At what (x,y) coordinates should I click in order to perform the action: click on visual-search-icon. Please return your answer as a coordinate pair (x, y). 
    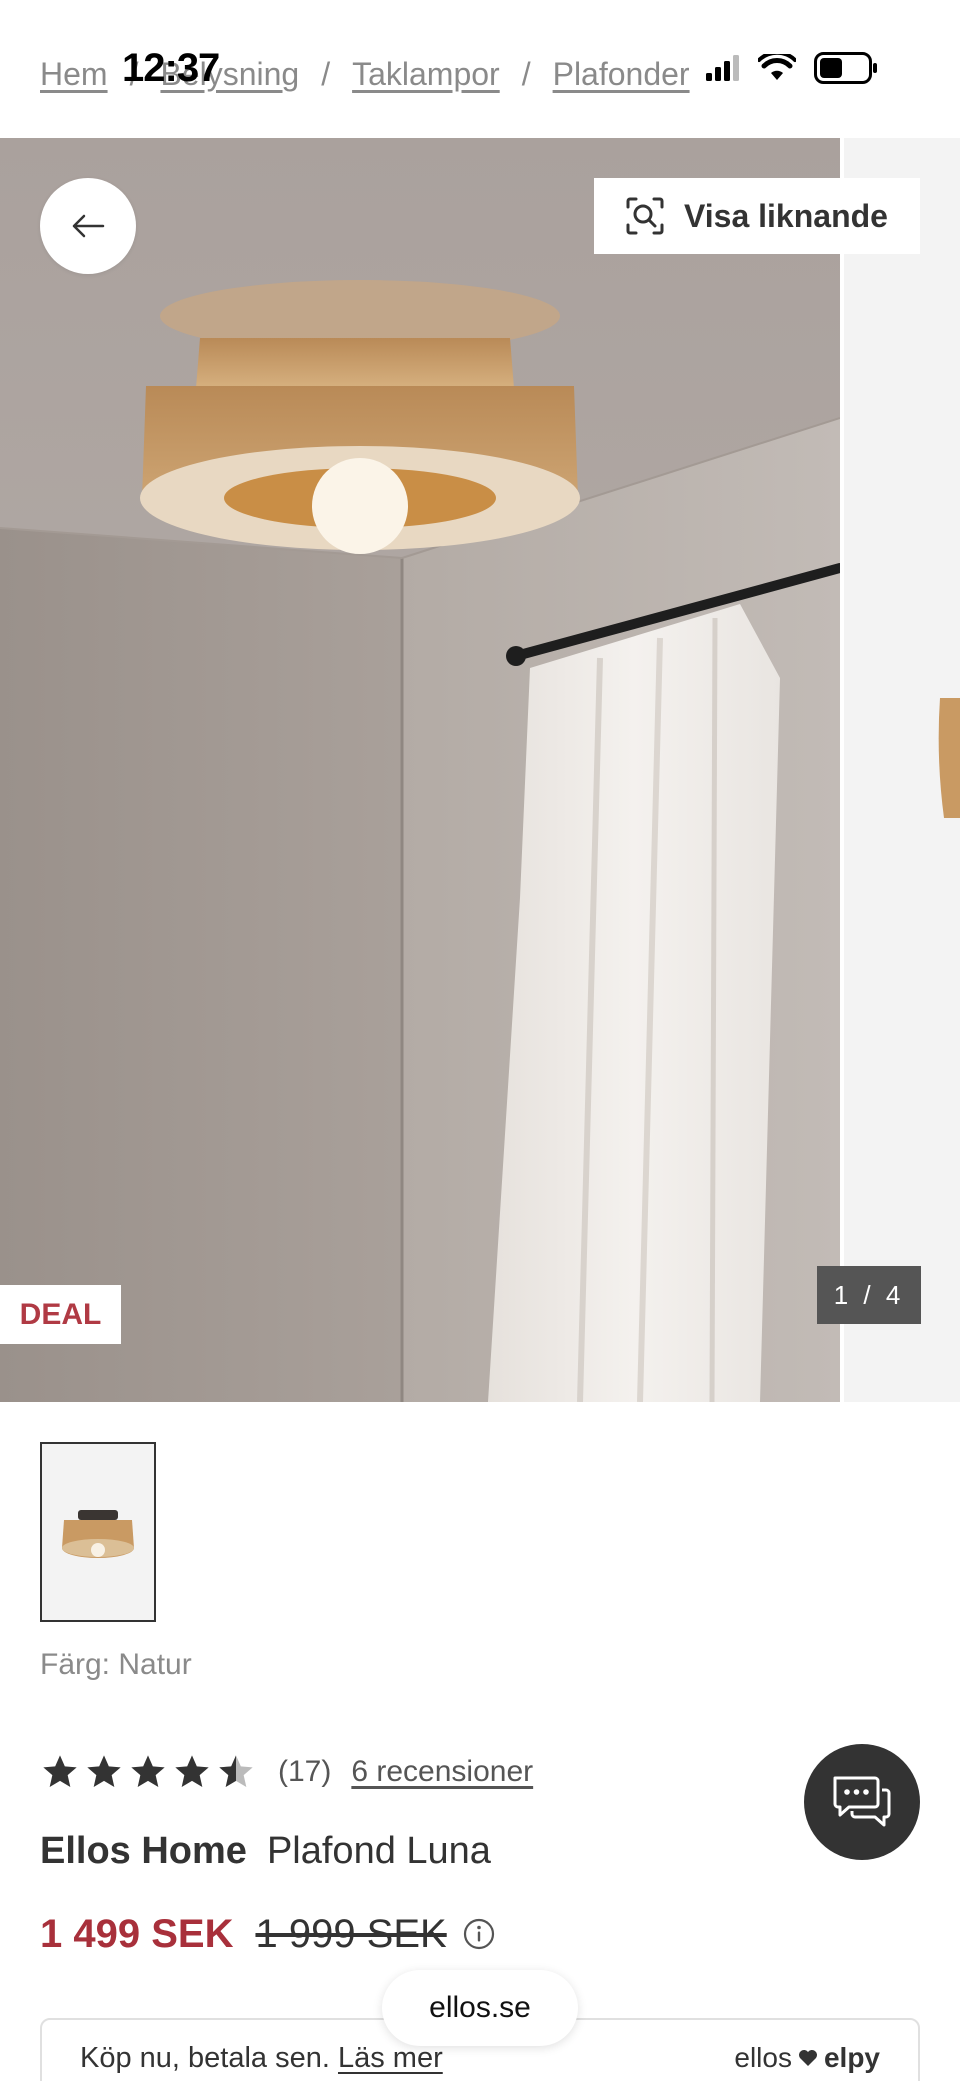
    Looking at the image, I should click on (645, 216).